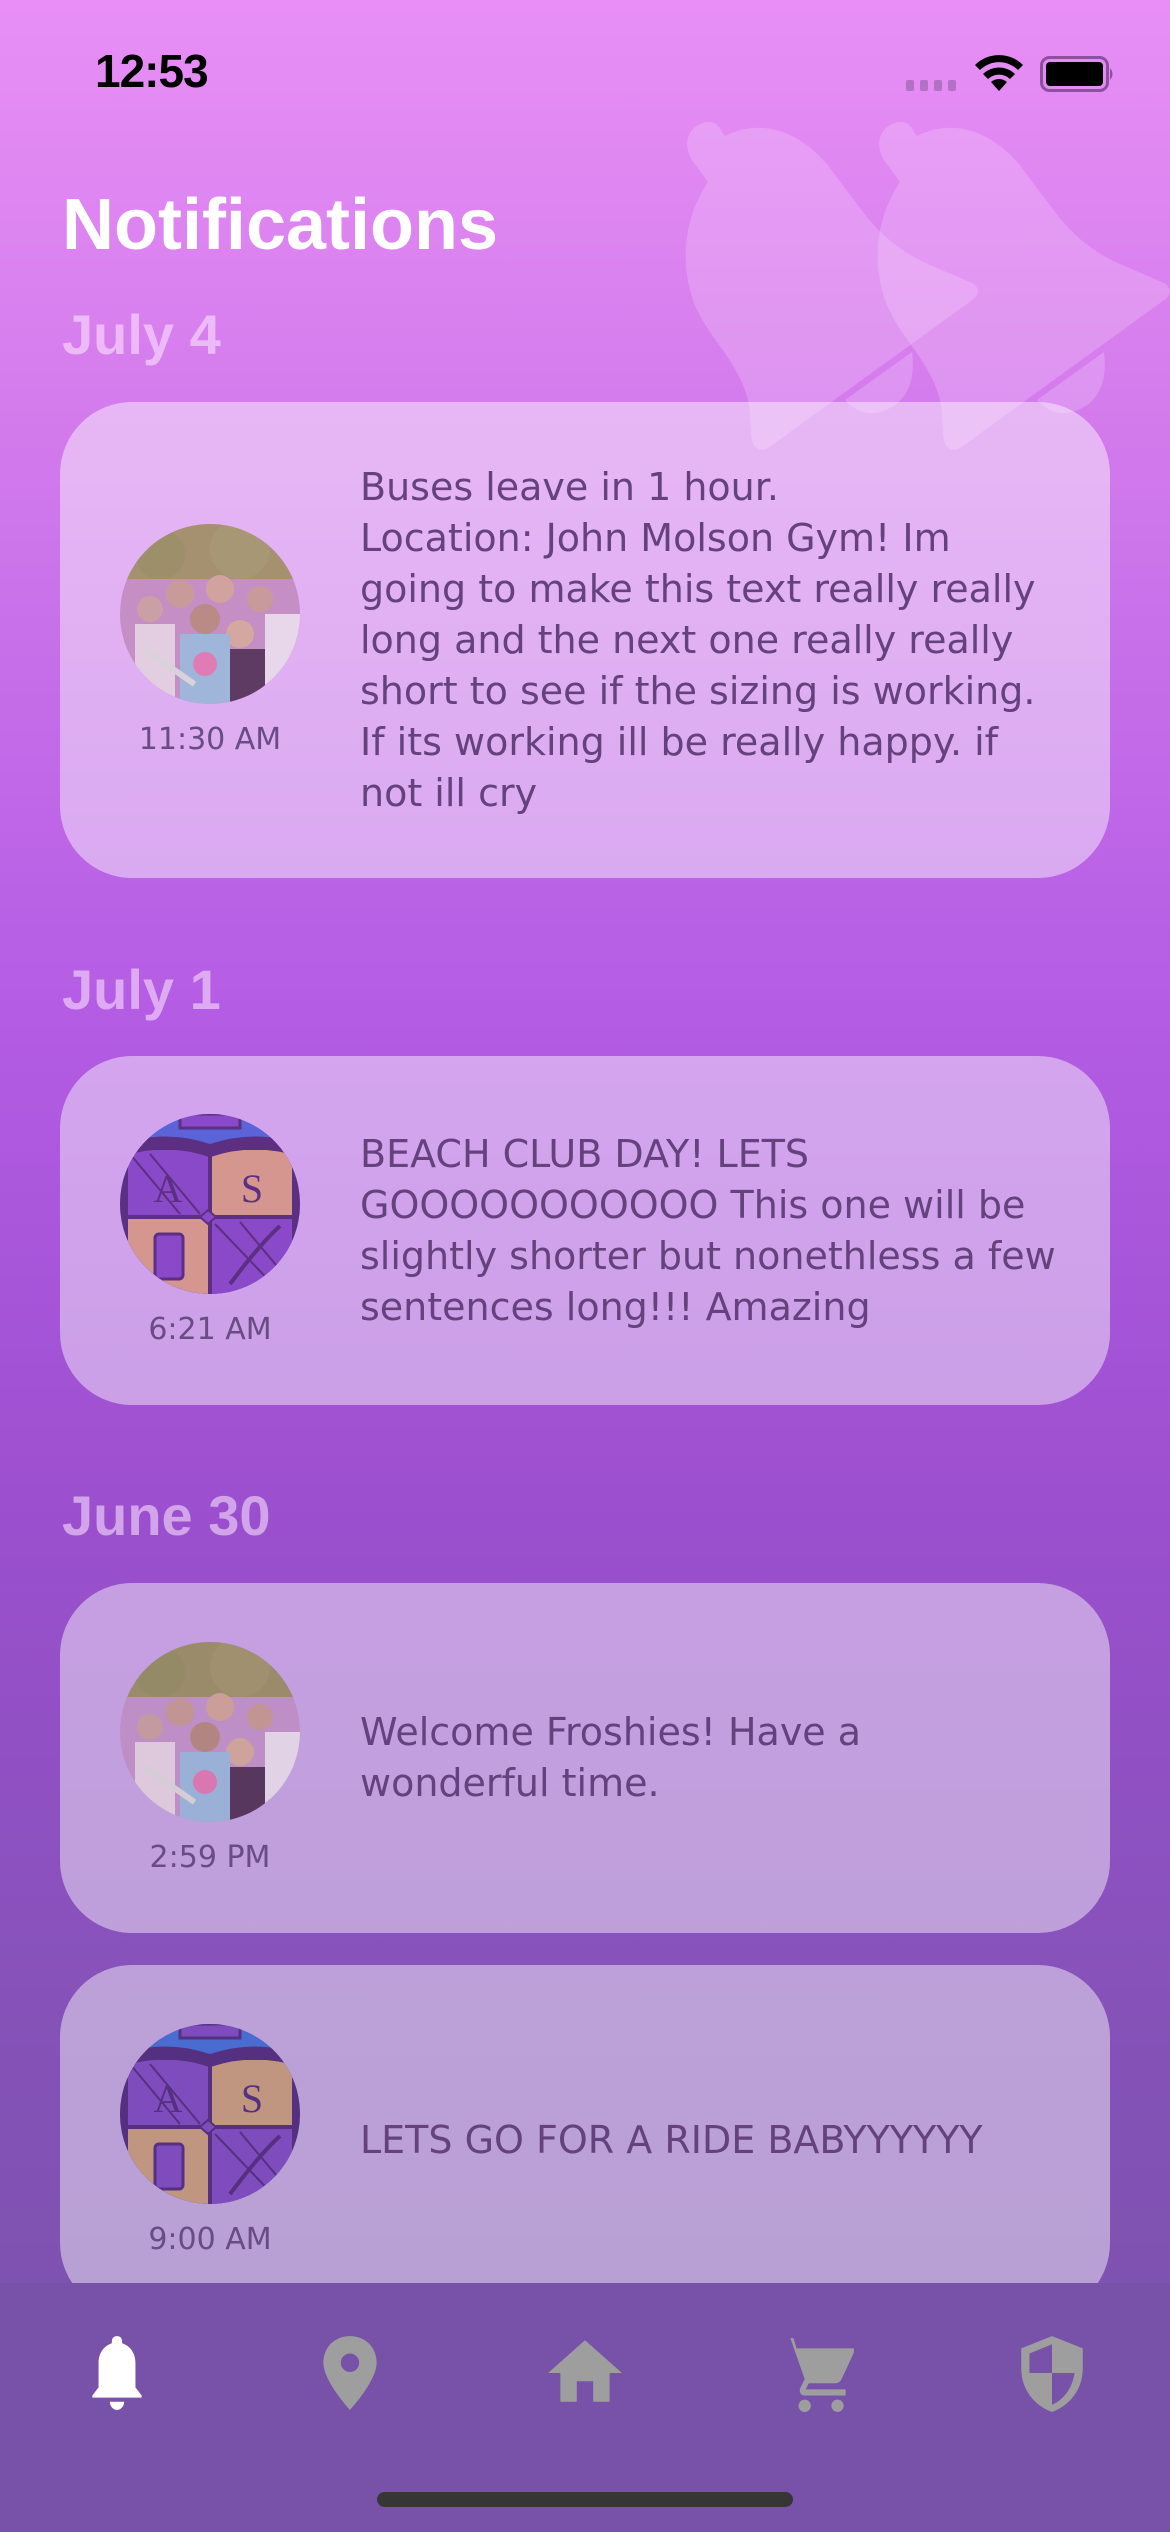  I want to click on home-indicator, so click(585, 2499).